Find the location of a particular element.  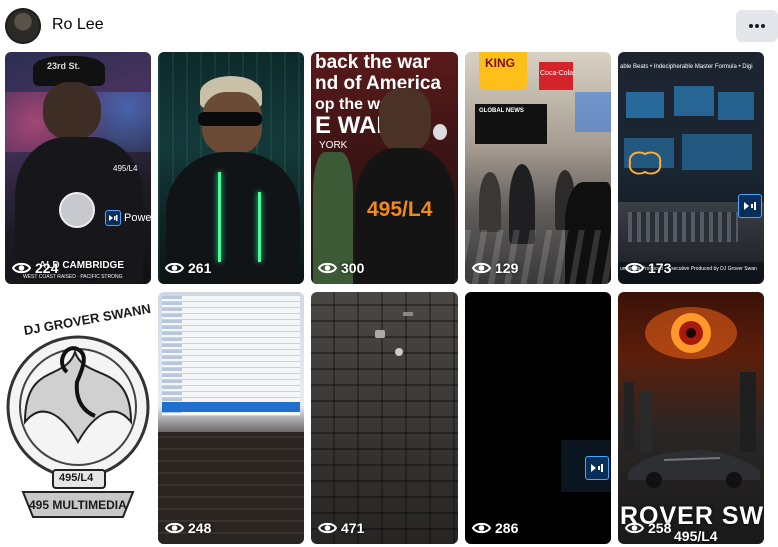

avatar is located at coordinates (23, 26).